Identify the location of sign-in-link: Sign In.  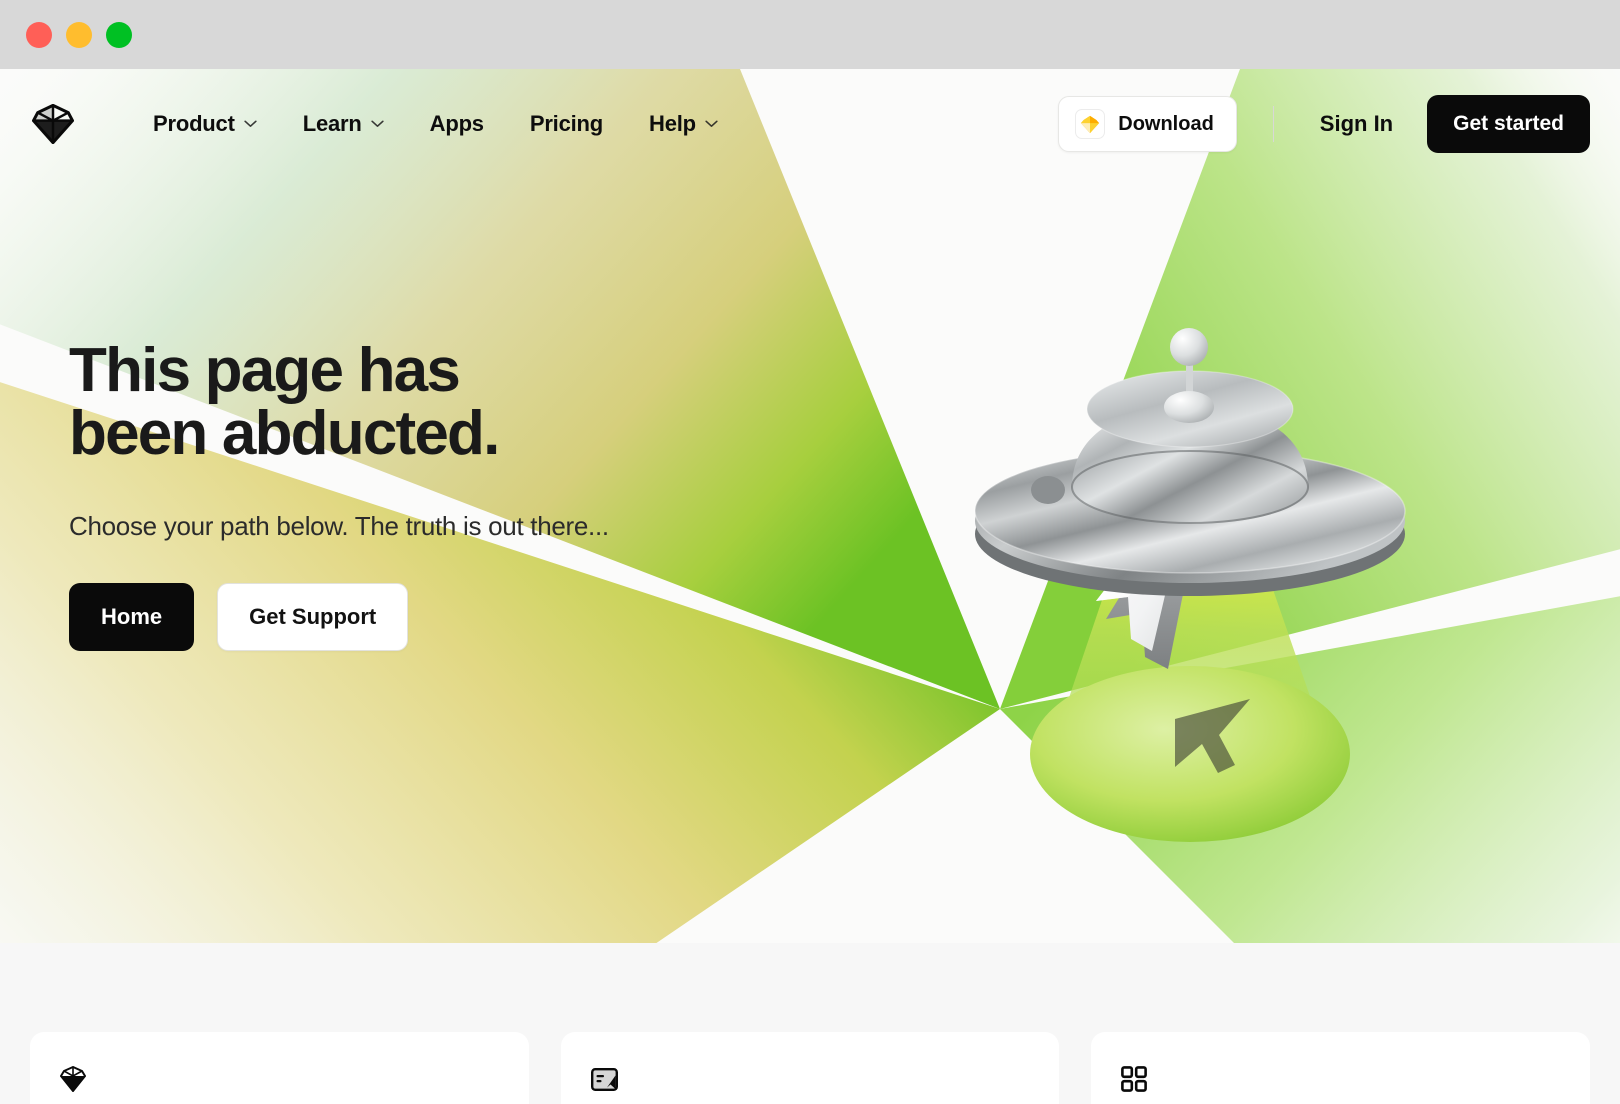
(1356, 124).